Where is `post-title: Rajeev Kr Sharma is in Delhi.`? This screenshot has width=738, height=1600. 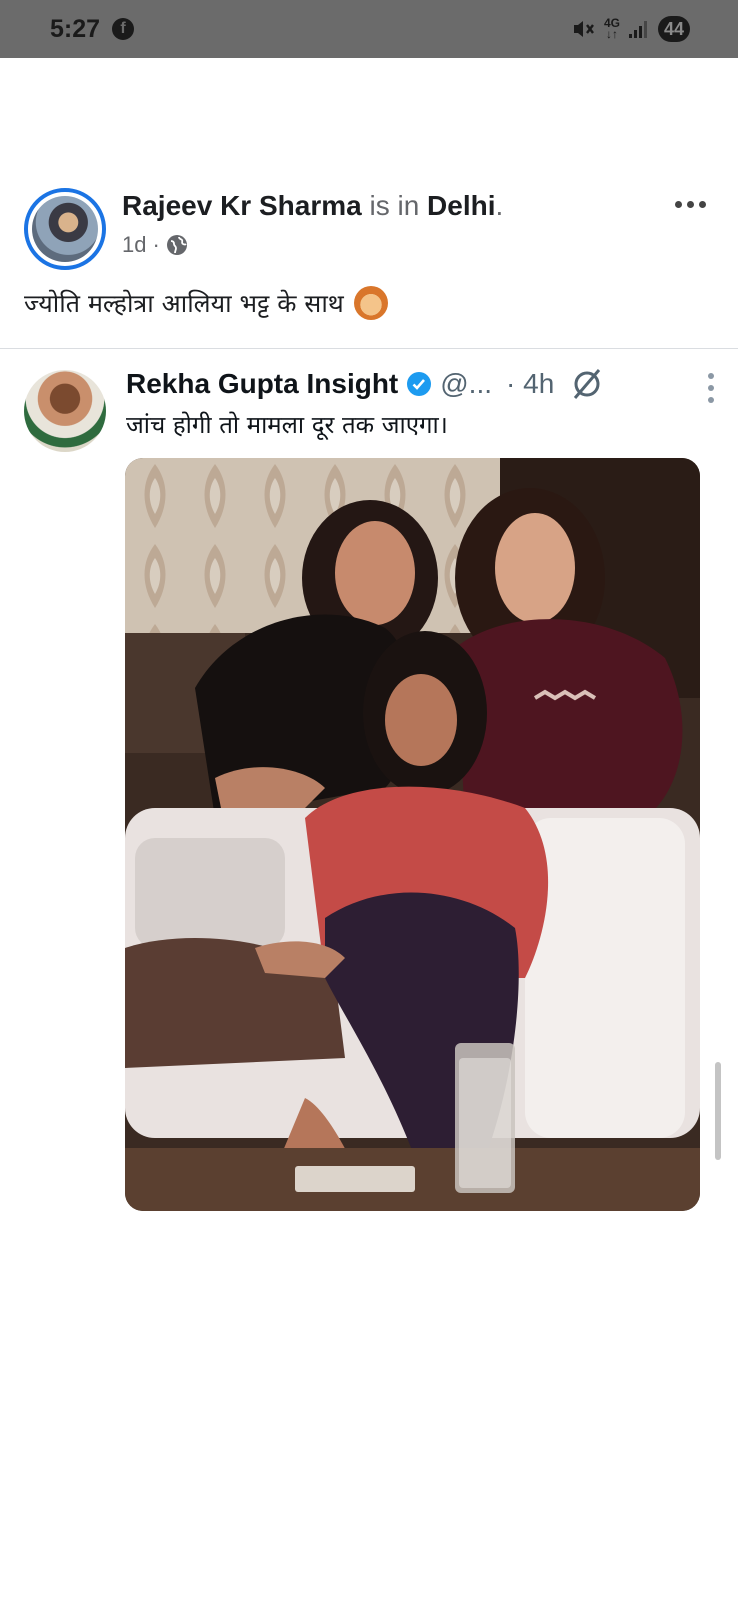 post-title: Rajeev Kr Sharma is in Delhi. is located at coordinates (312, 206).